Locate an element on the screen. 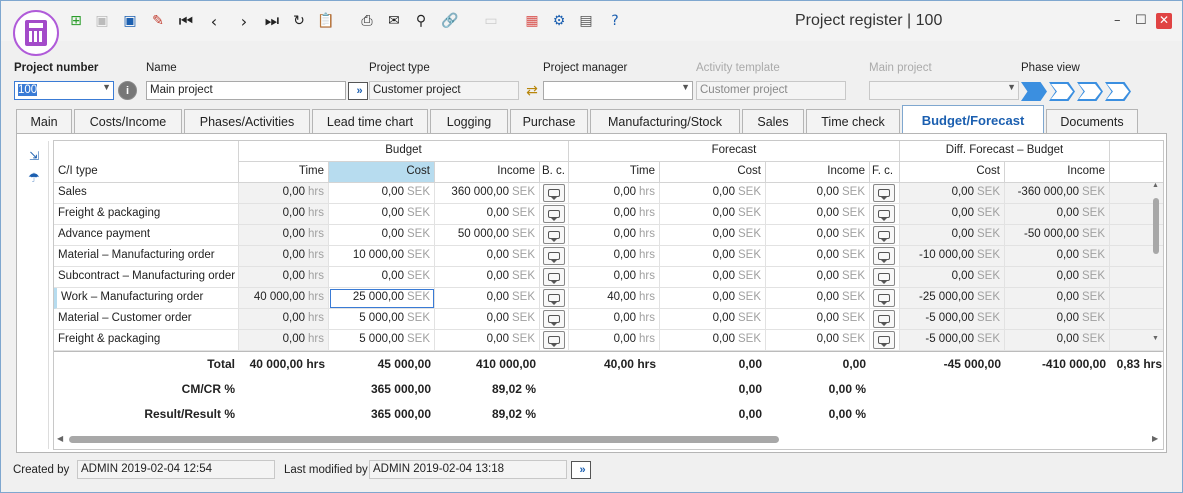 The height and width of the screenshot is (493, 1183). project-number-field: 100 ▼ is located at coordinates (64, 90).